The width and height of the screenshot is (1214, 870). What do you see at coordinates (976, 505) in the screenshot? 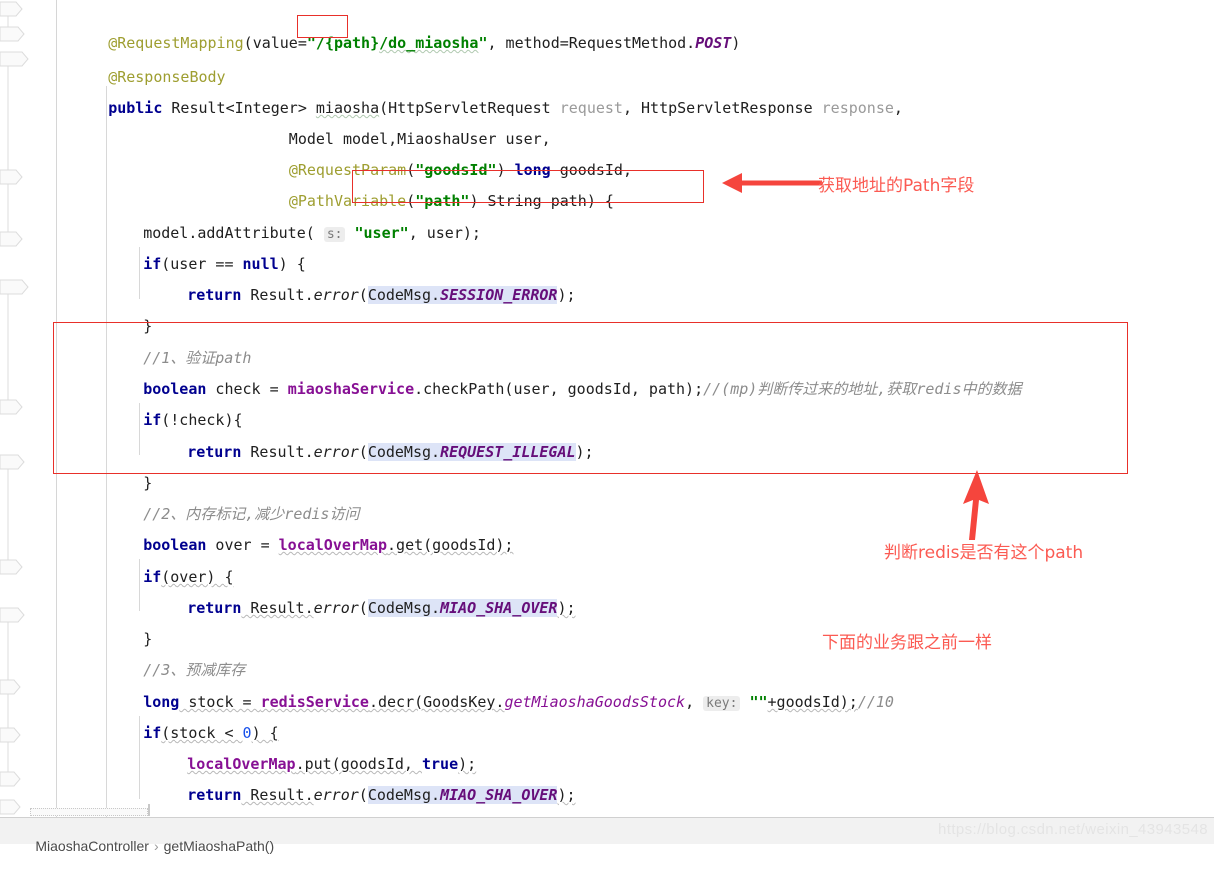
I see `arrow-to-check-path-block` at bounding box center [976, 505].